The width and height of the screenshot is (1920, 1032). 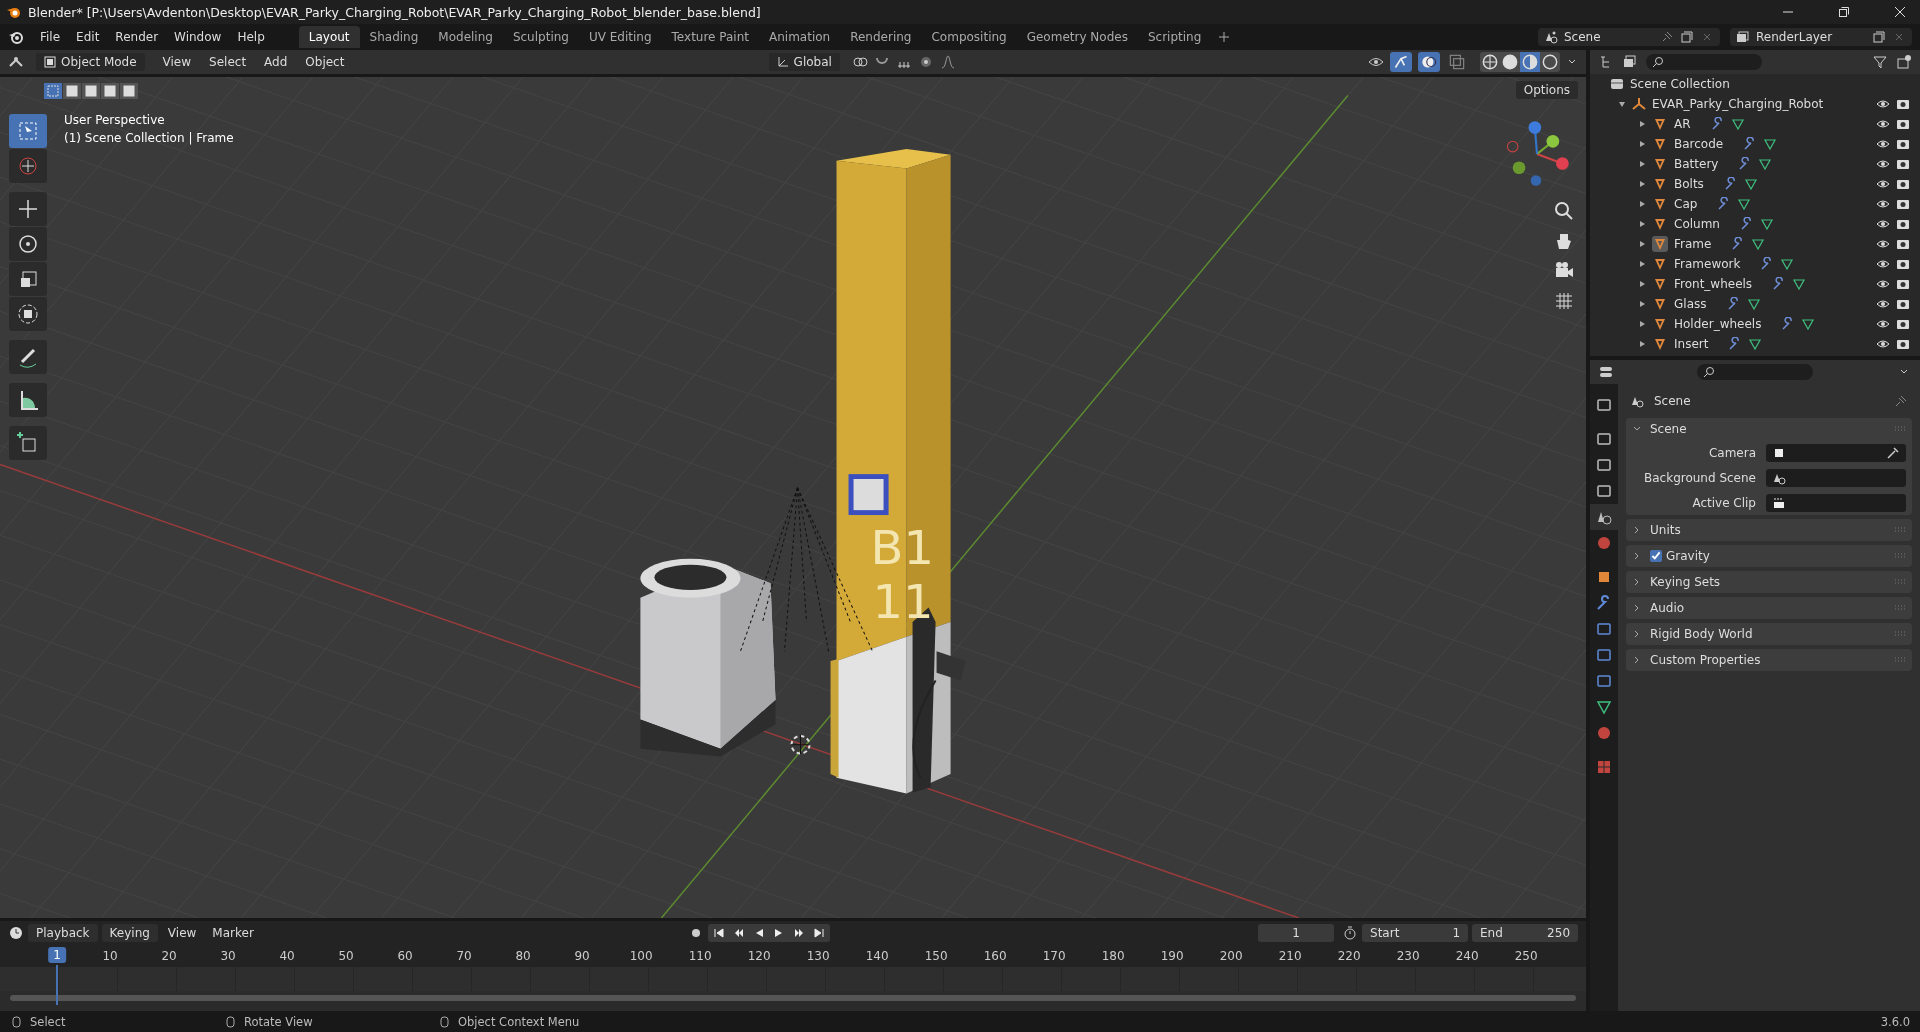 I want to click on options-button: Options, so click(x=1546, y=90).